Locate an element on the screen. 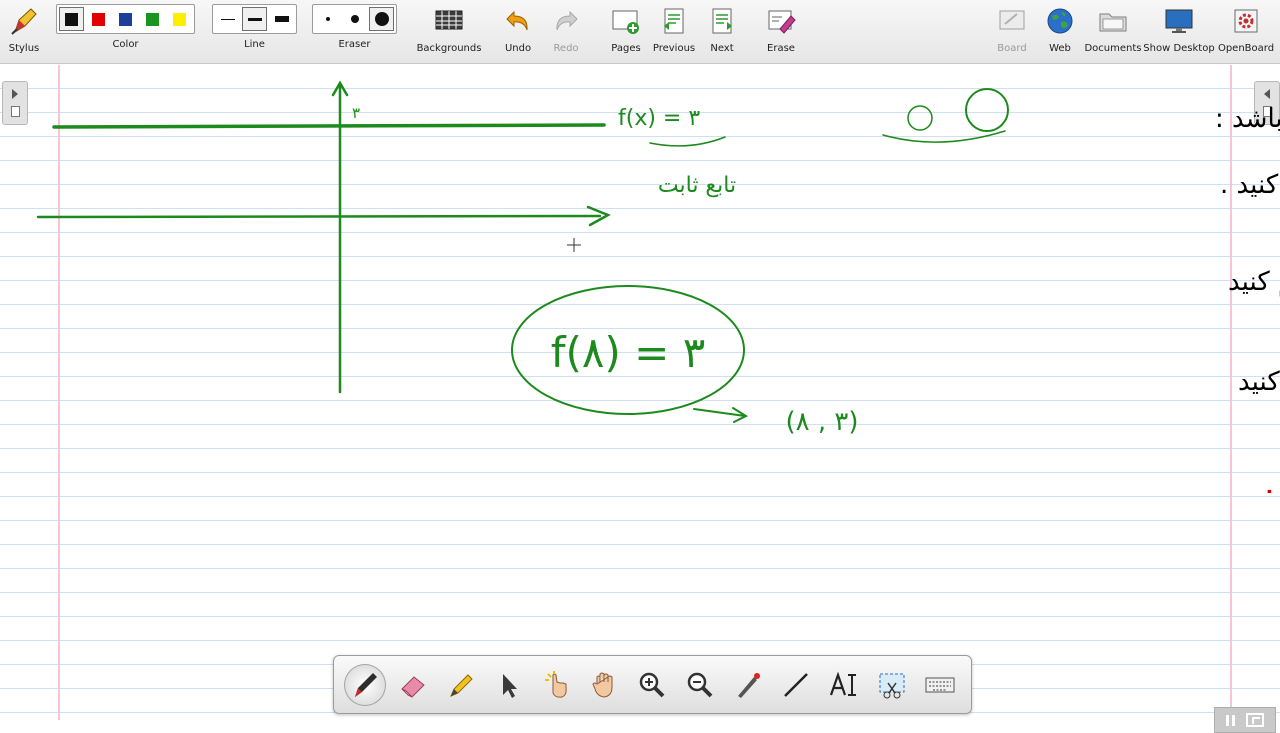  result-arrow is located at coordinates (721, 415).